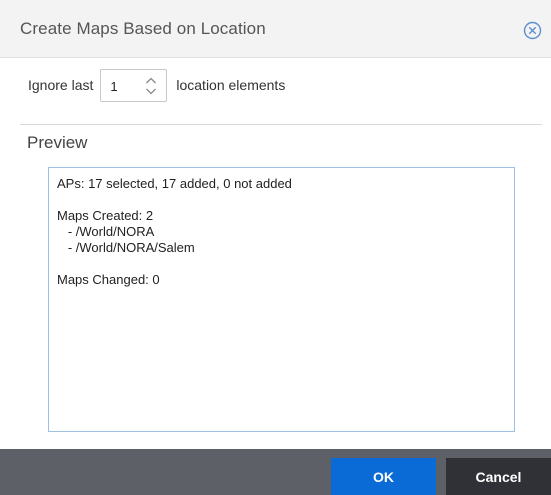  Describe the element at coordinates (57, 142) in the screenshot. I see `preview-heading: Preview` at that location.